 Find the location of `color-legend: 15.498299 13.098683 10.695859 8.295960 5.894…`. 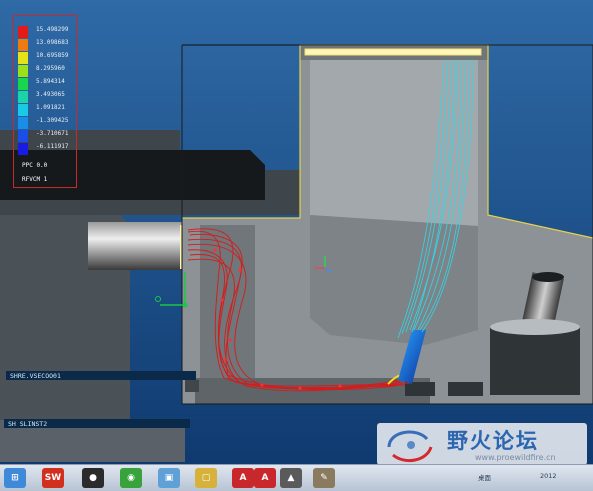

color-legend: 15.498299 13.098683 10.695859 8.295960 5.894… is located at coordinates (45, 101).